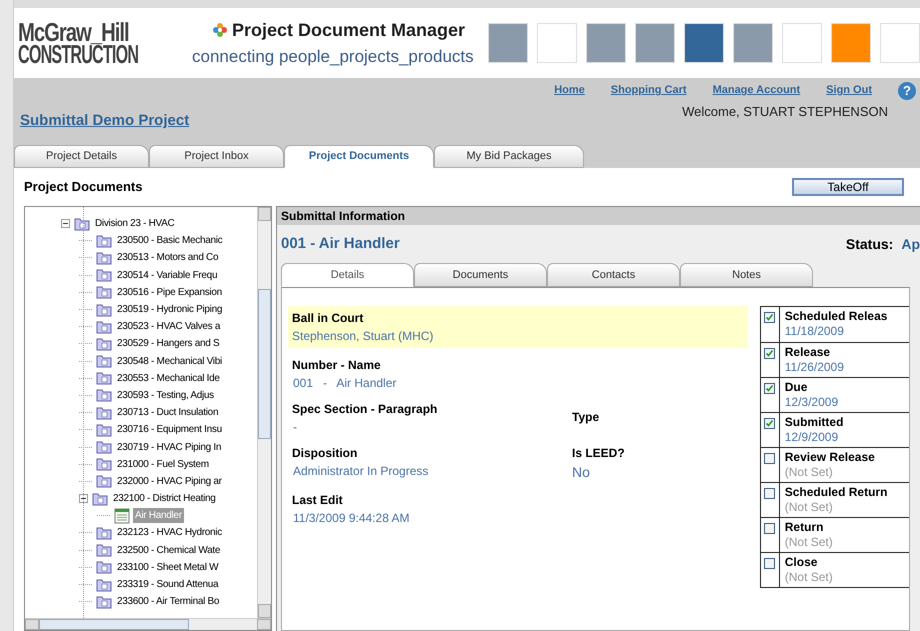  I want to click on field-value: Stephenson, Stuart (MHC), so click(363, 336).